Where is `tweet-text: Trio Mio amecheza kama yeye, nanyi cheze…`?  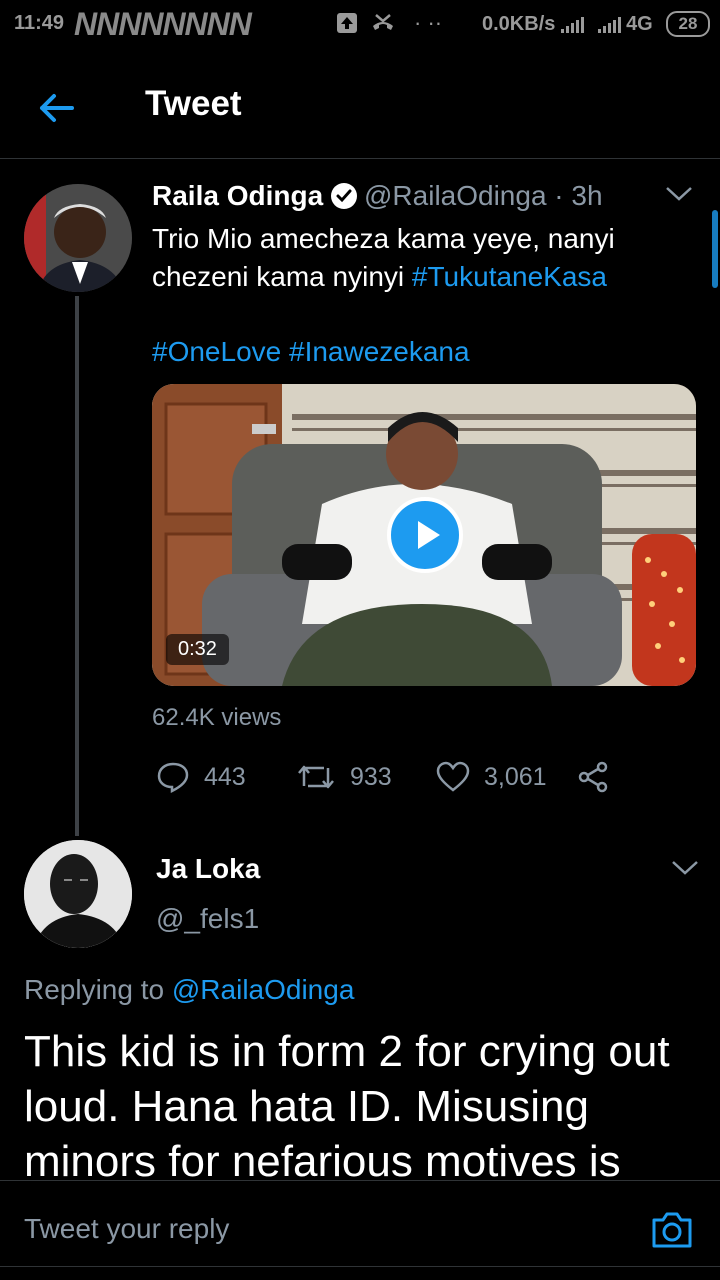 tweet-text: Trio Mio amecheza kama yeye, nanyi cheze… is located at coordinates (422, 258).